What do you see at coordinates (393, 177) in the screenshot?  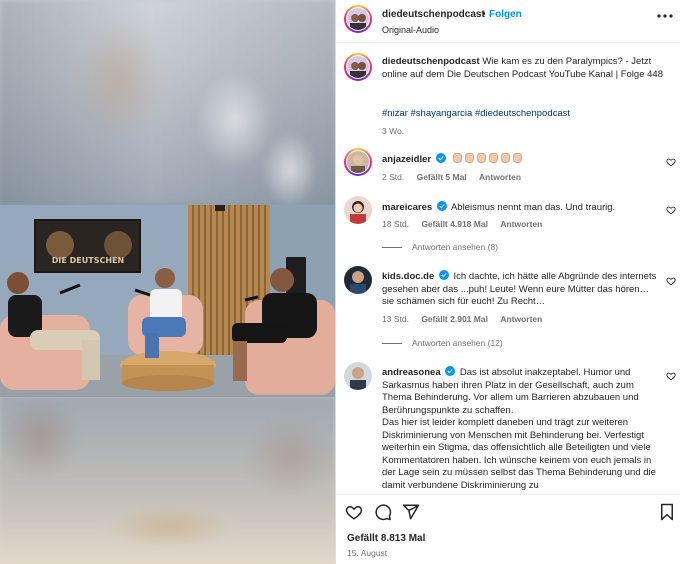 I see `comment-age: 2 Std.` at bounding box center [393, 177].